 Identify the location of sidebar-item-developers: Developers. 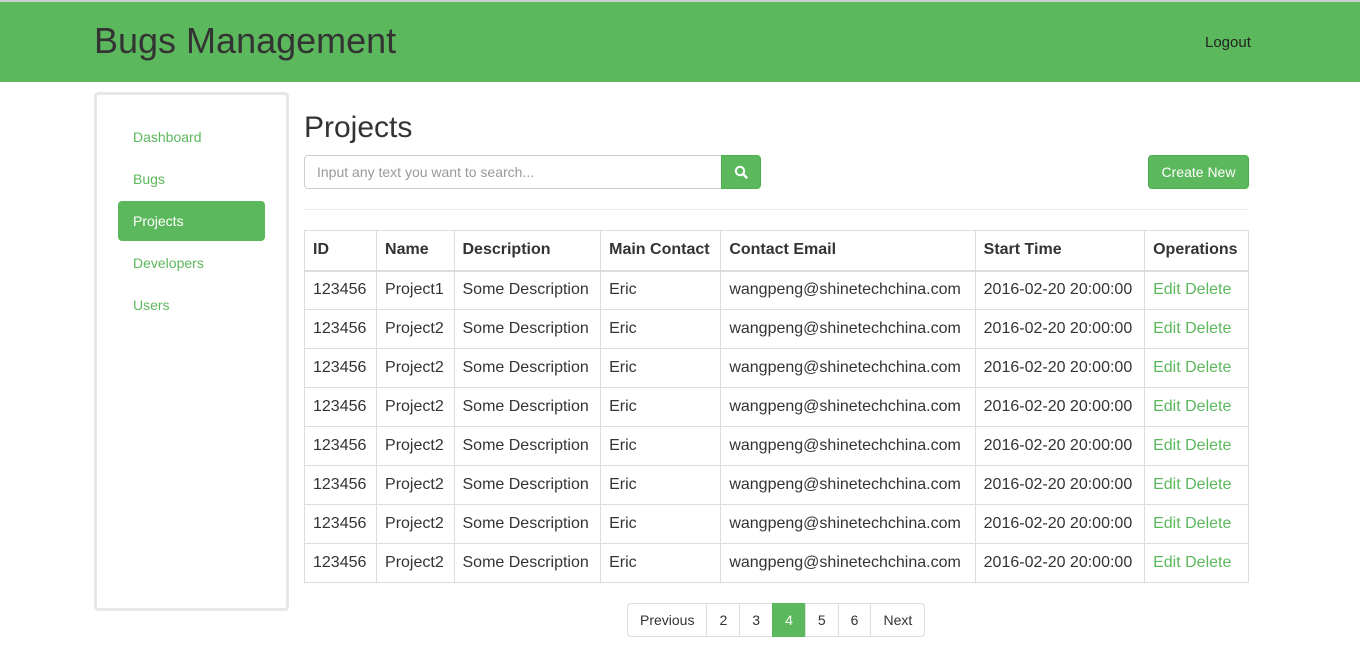
(191, 263).